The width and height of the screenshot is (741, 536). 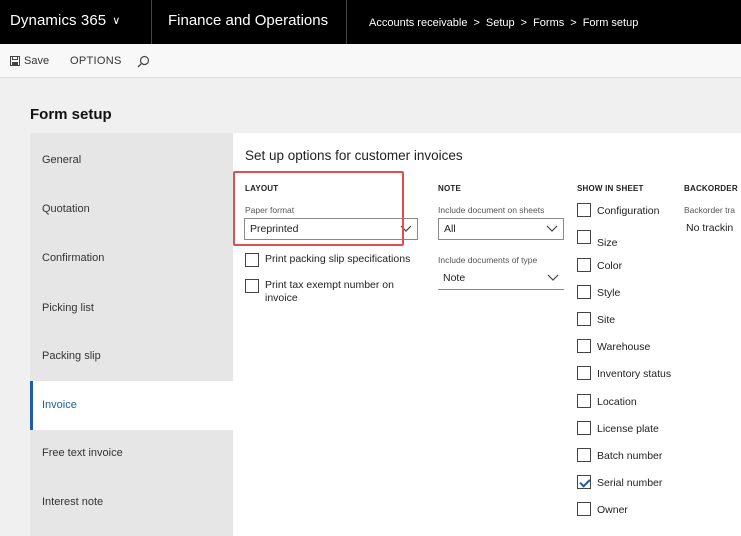 What do you see at coordinates (501, 280) in the screenshot?
I see `include-types-select: Note` at bounding box center [501, 280].